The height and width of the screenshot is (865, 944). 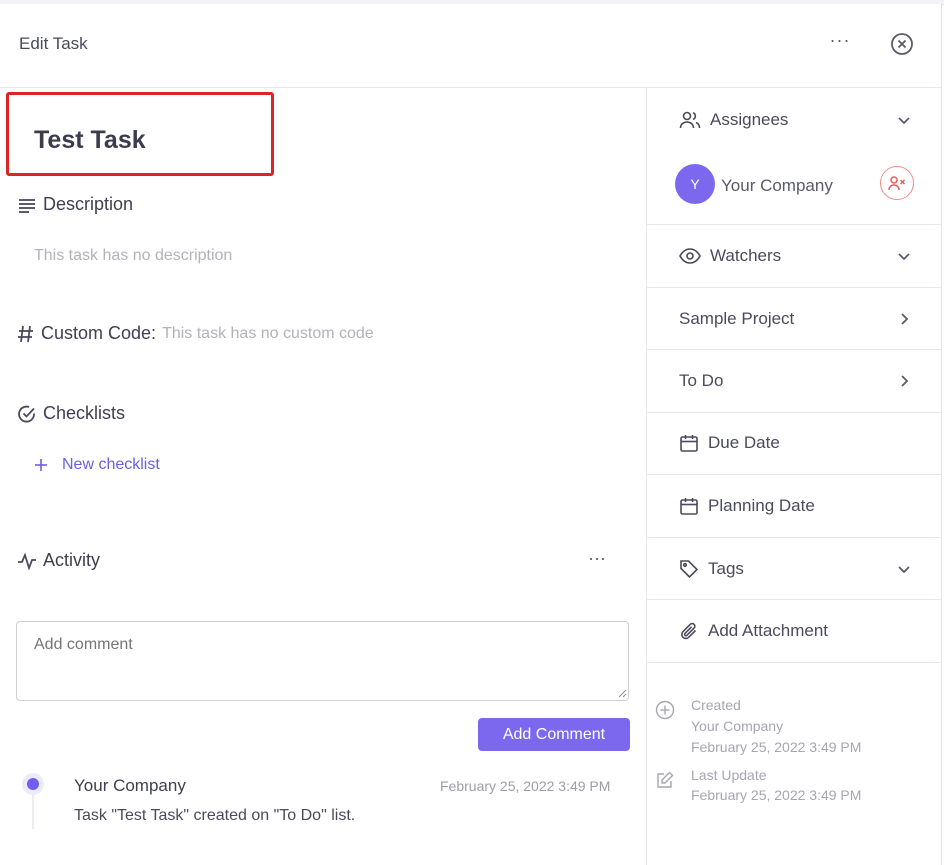 I want to click on watchers-label-wrap: Watchers, so click(x=730, y=256).